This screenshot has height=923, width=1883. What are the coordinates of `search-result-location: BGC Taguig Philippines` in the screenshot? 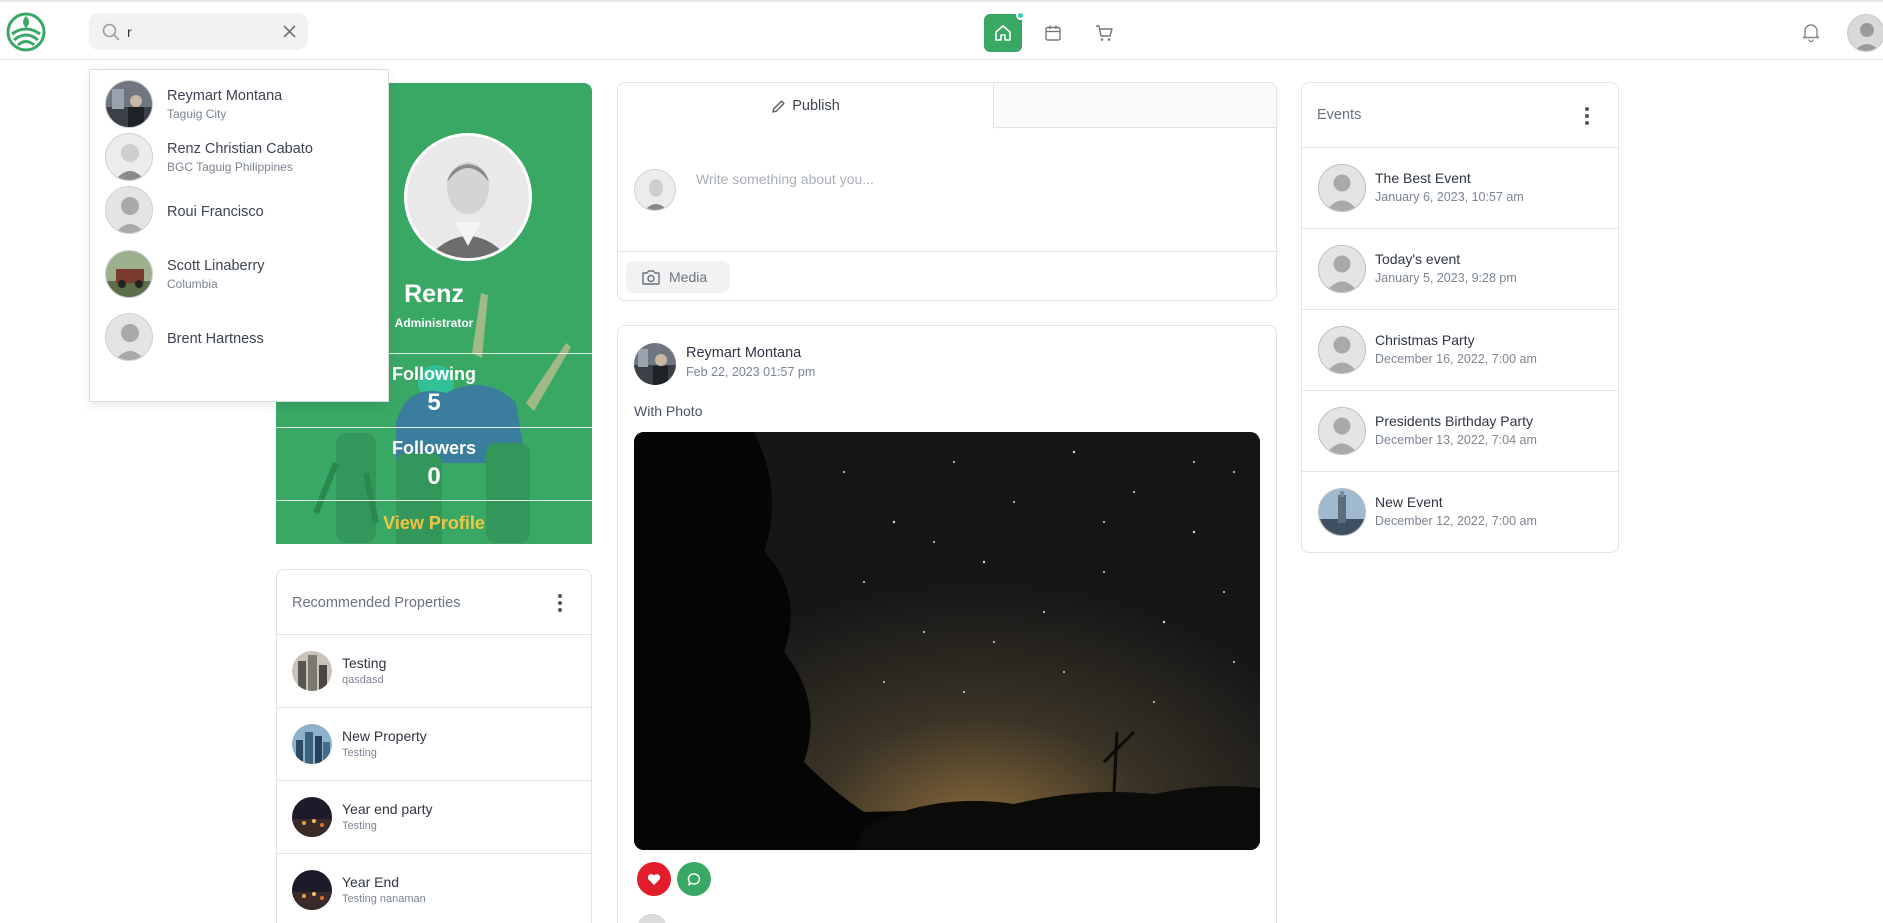 It's located at (230, 167).